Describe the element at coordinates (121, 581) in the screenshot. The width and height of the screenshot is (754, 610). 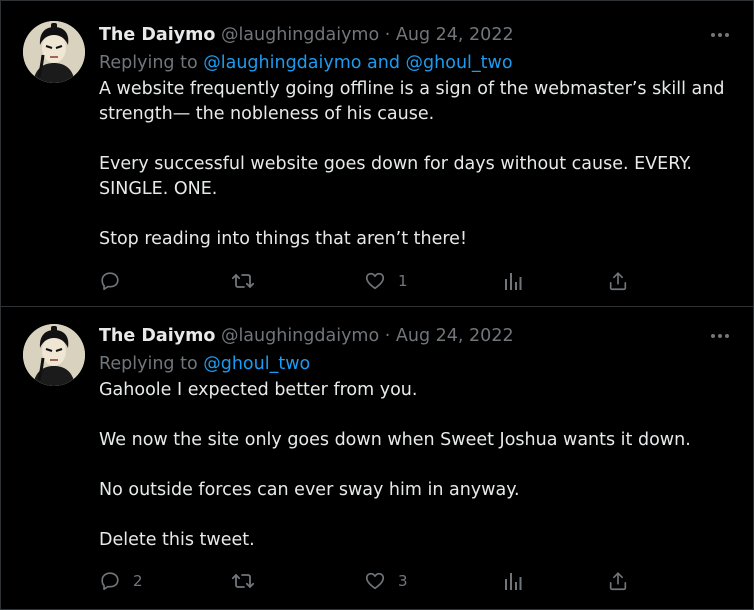
I see `reply-button: 2` at that location.